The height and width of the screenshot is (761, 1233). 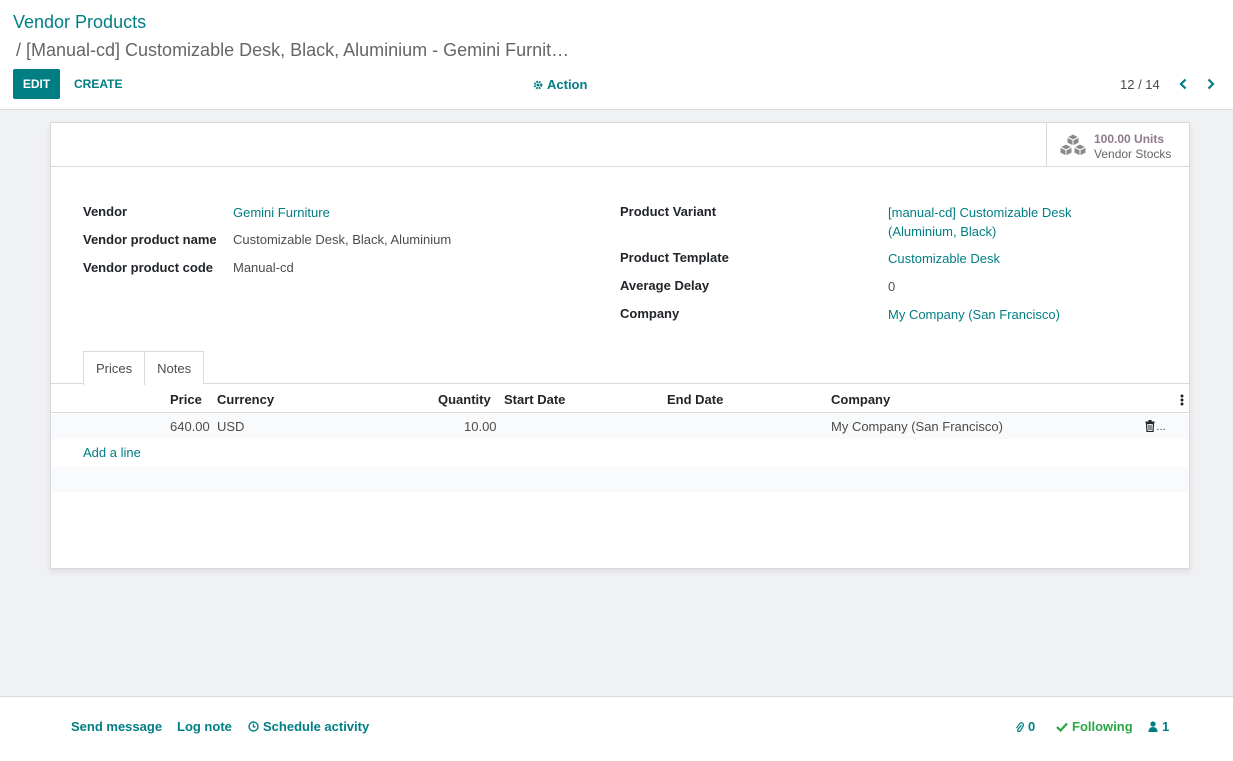 I want to click on attachments-button: 0, so click(x=1025, y=726).